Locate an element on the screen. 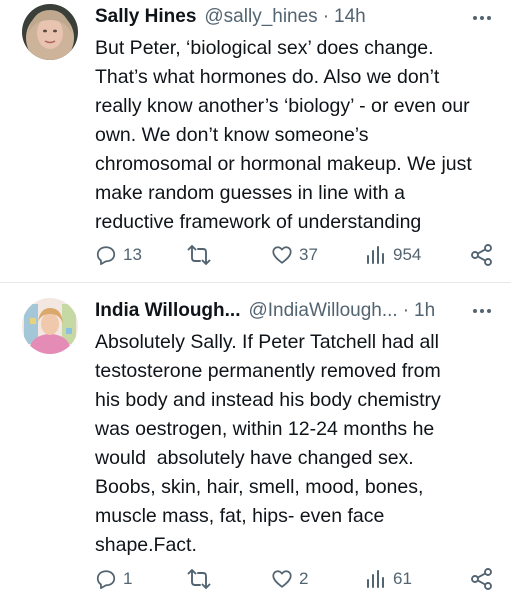 The height and width of the screenshot is (600, 511). timestamp: 14h is located at coordinates (350, 17).